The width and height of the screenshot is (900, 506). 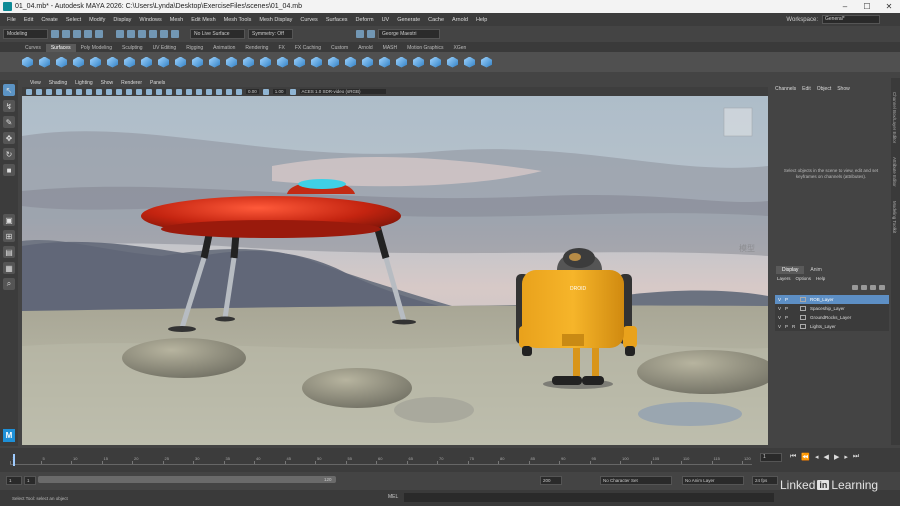 I want to click on playback-start-field: 1, so click(x=30, y=480).